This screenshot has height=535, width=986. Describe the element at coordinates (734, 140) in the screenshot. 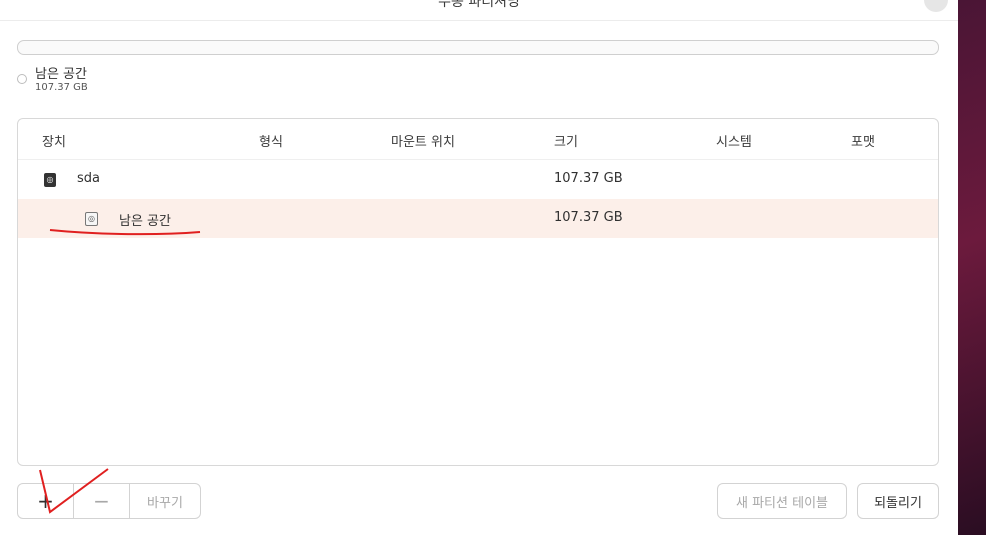

I see `column-header-system: 시스템` at that location.